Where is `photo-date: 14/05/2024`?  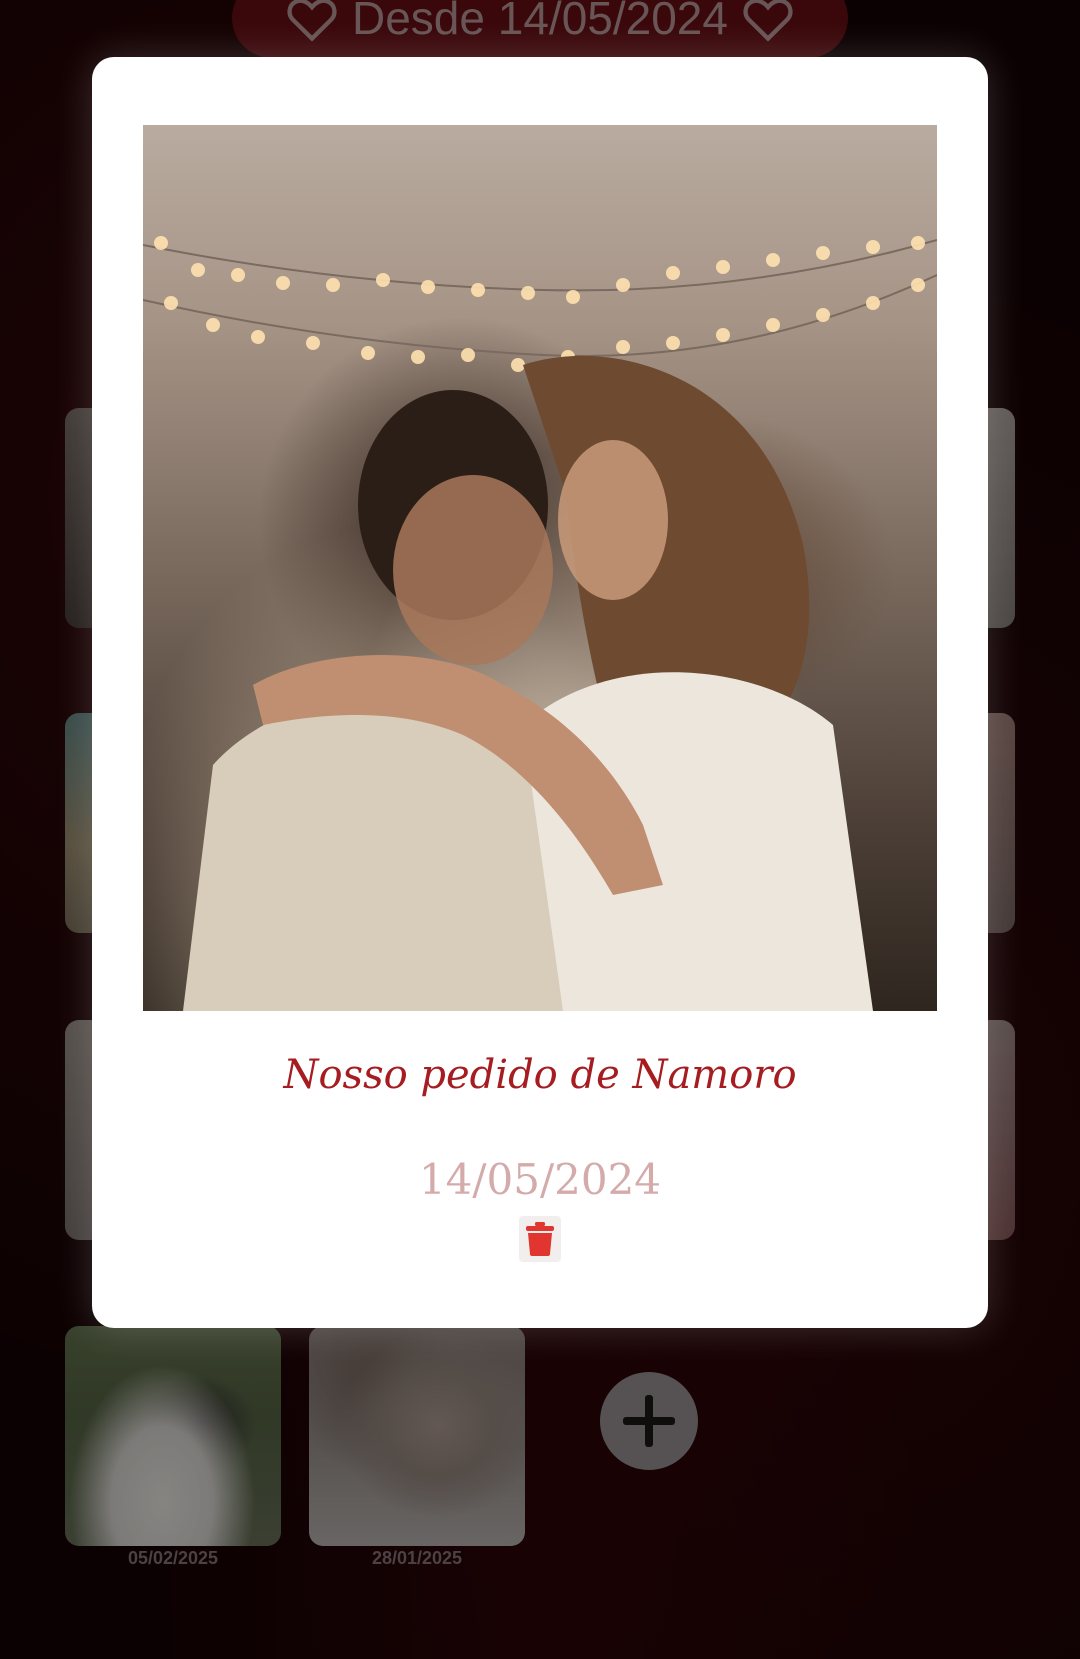 photo-date: 14/05/2024 is located at coordinates (540, 1179).